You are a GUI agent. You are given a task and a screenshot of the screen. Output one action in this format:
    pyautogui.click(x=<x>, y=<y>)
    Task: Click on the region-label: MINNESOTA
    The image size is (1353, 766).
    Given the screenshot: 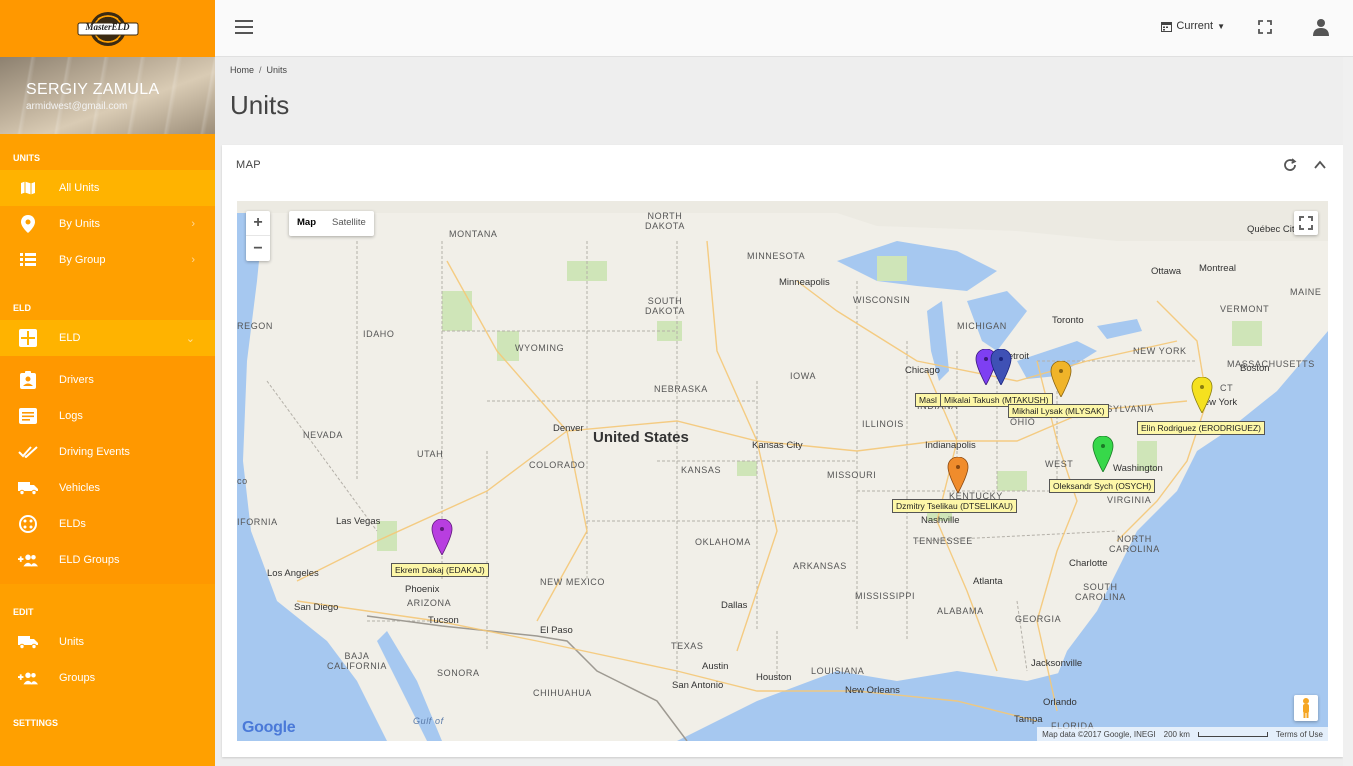 What is the action you would take?
    pyautogui.click(x=776, y=256)
    